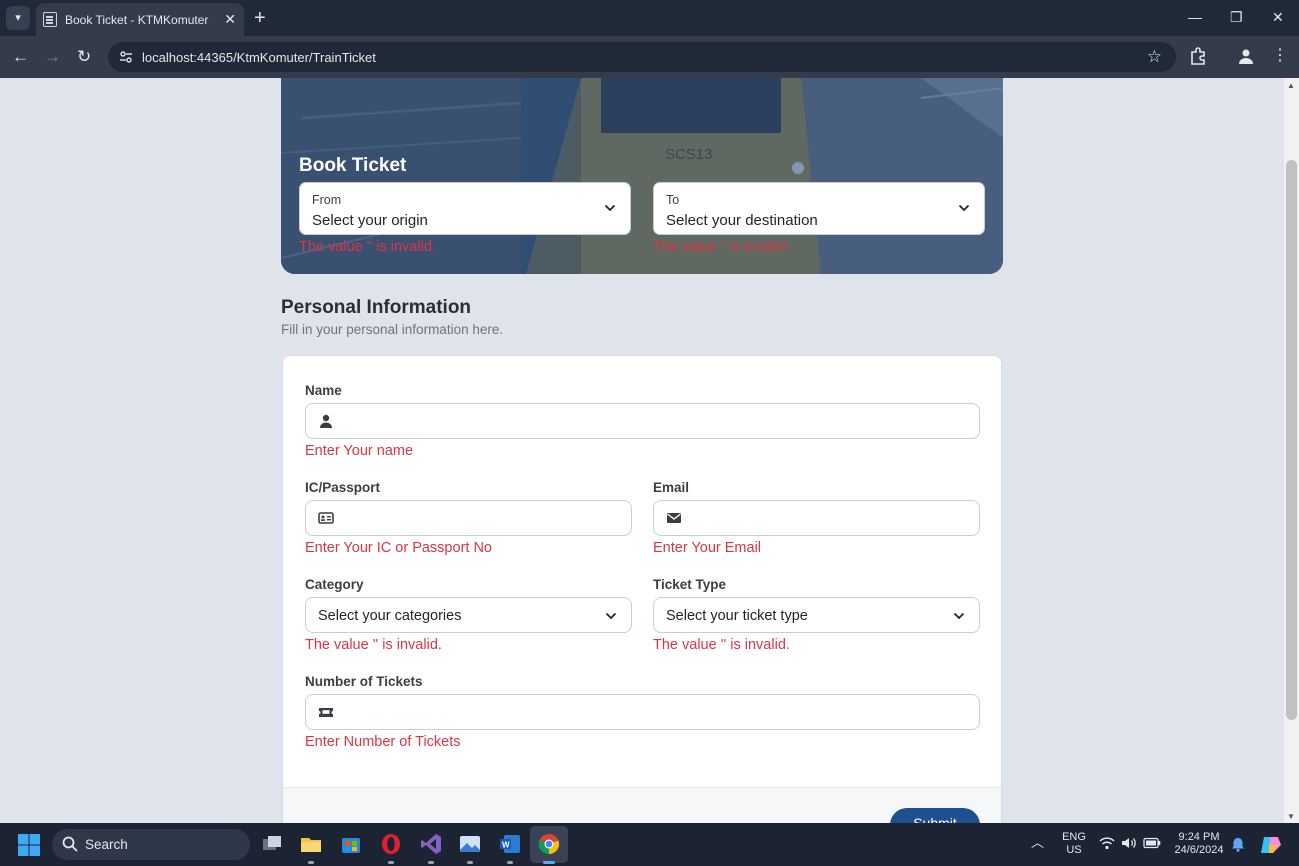 Image resolution: width=1299 pixels, height=866 pixels. Describe the element at coordinates (1107, 843) in the screenshot. I see `wifi-icon` at that location.